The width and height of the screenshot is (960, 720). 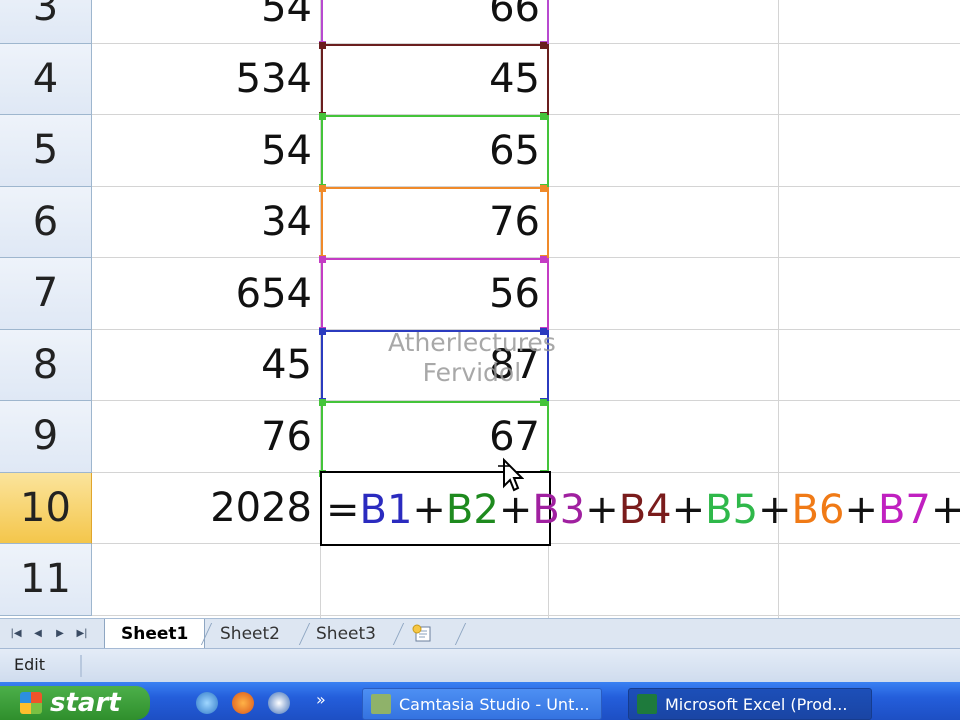 I want to click on first-sheet-icon: |◀, so click(x=16, y=633).